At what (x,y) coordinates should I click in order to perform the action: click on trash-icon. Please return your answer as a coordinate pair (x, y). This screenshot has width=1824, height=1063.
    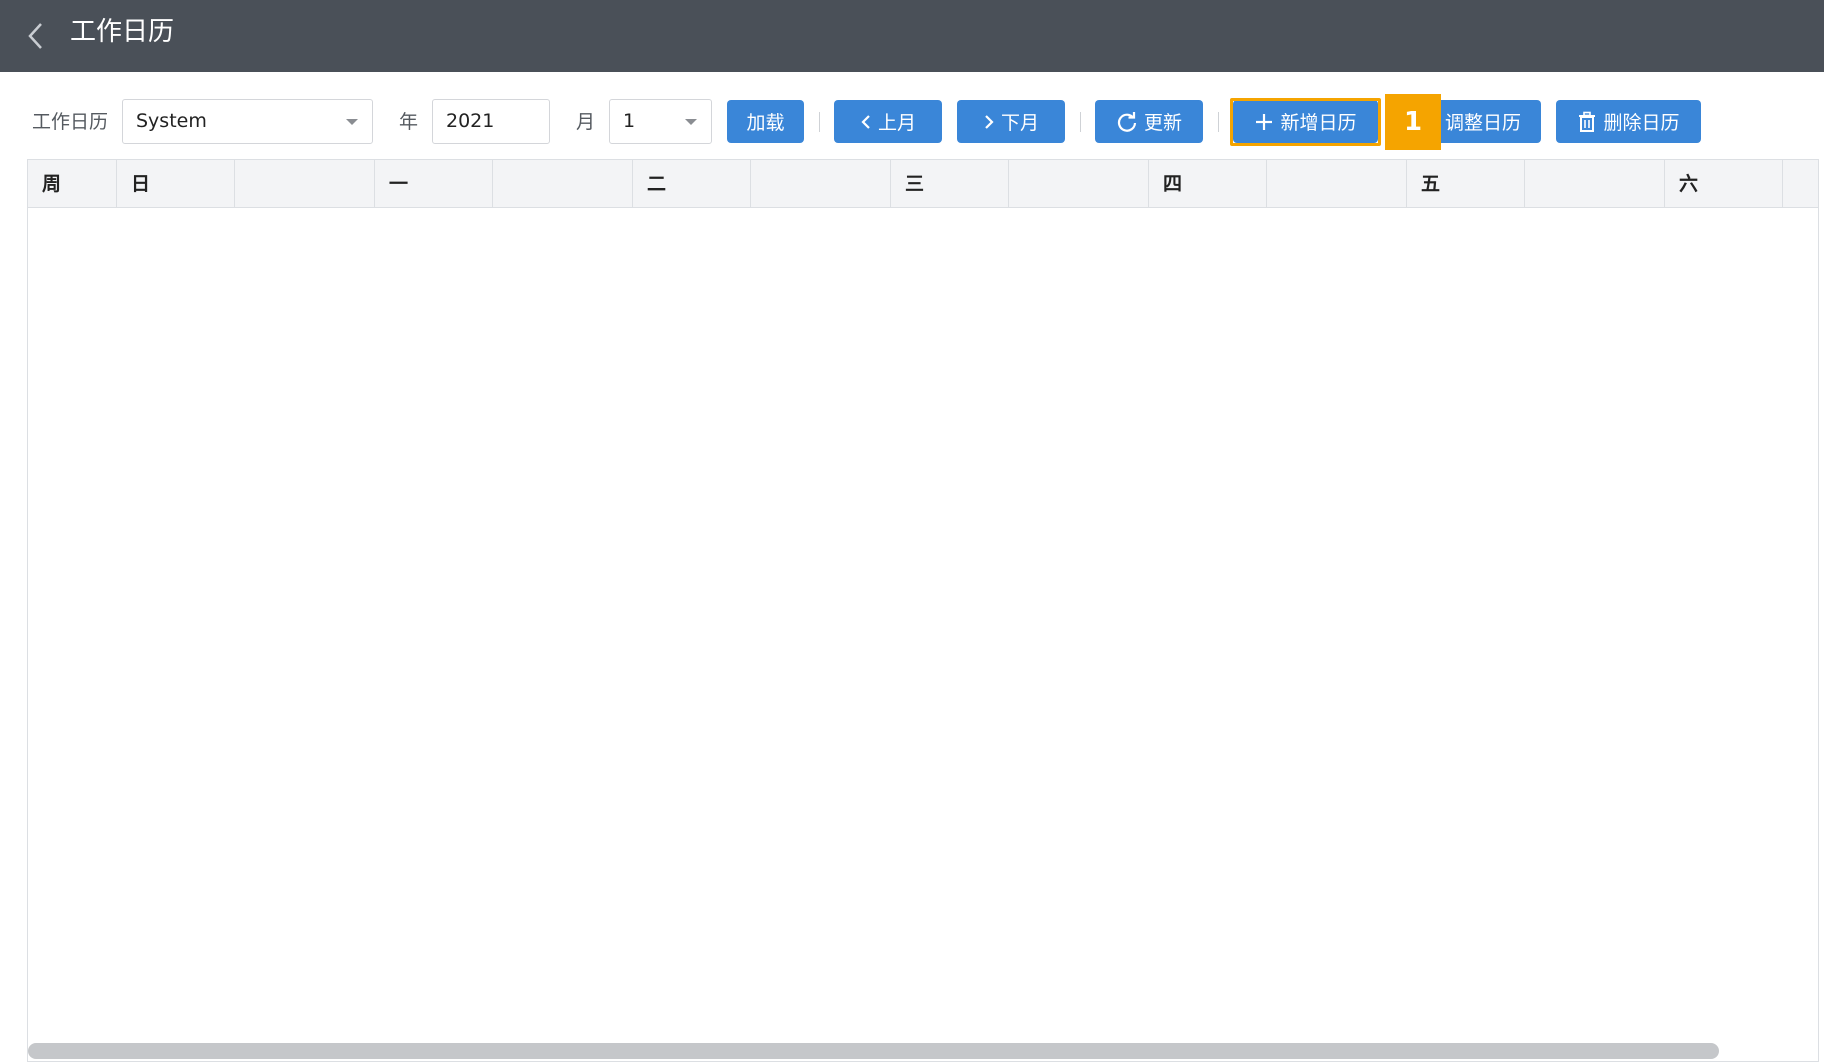
    Looking at the image, I should click on (1587, 121).